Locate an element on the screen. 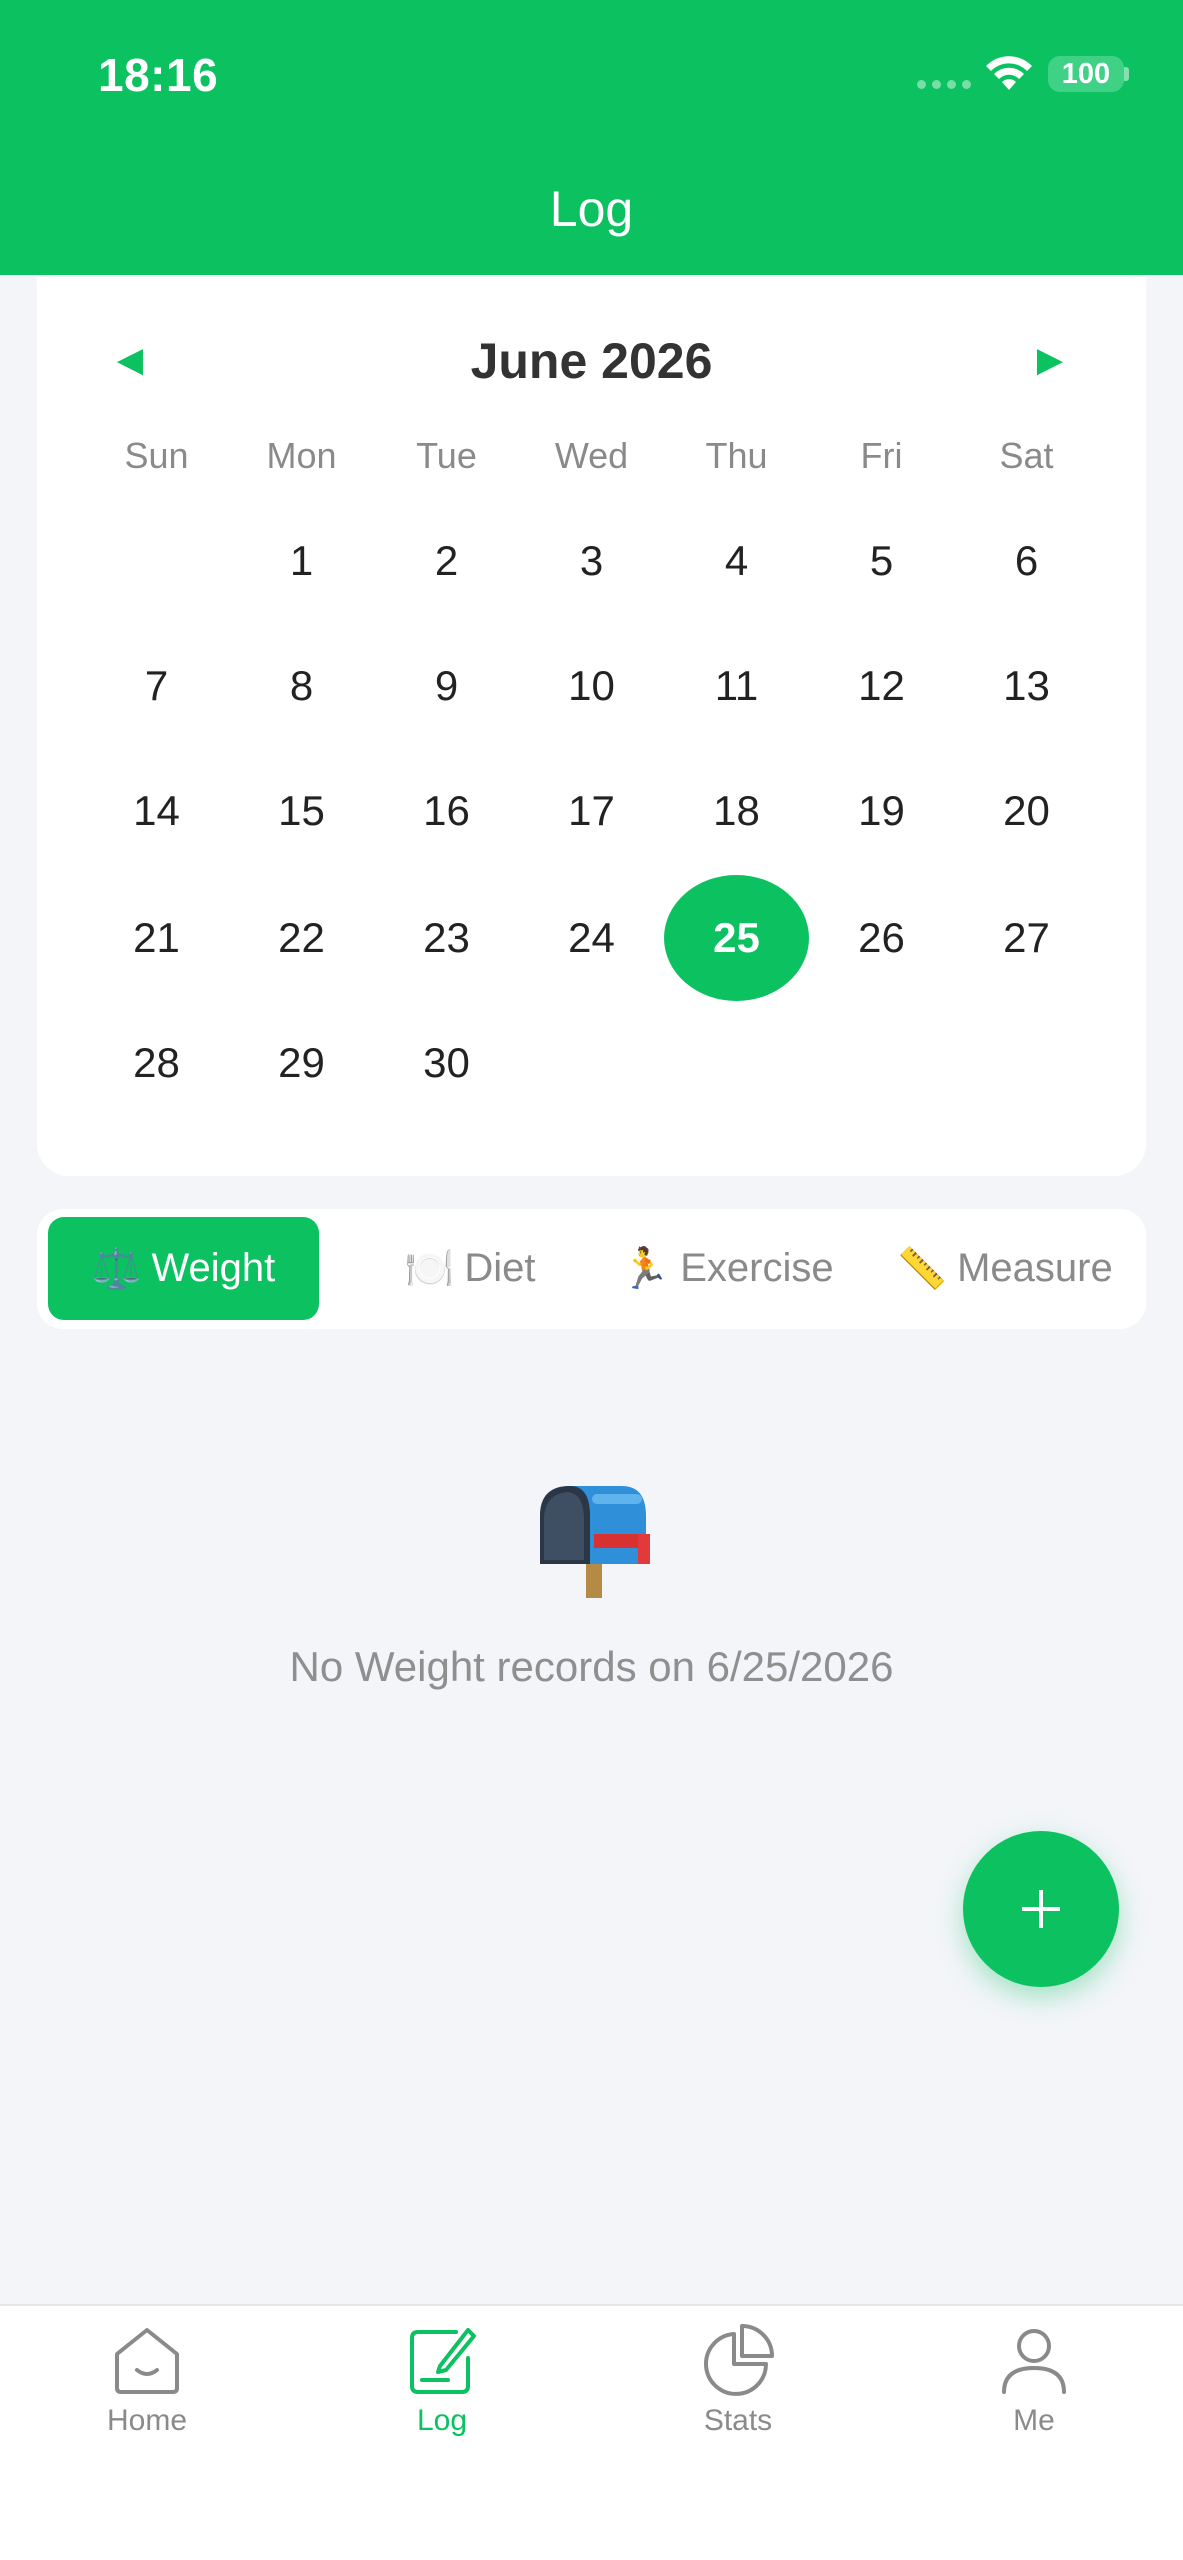  calendar-day: 5 is located at coordinates (881, 561).